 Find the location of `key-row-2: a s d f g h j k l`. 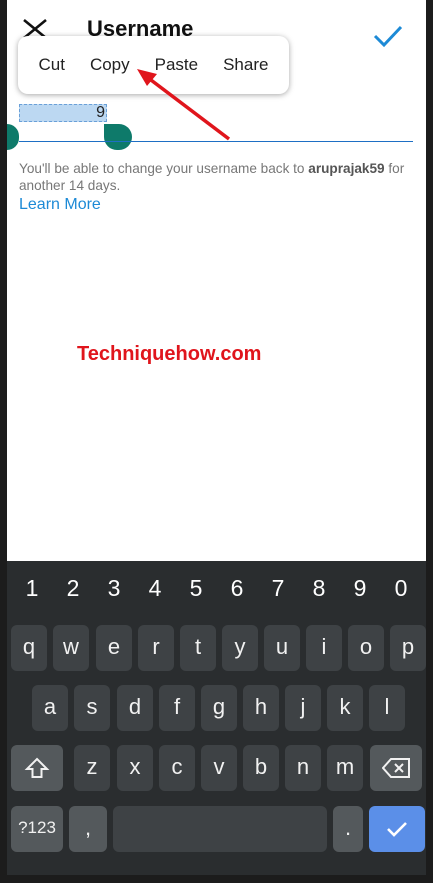

key-row-2: a s d f g h j k l is located at coordinates (216, 708).